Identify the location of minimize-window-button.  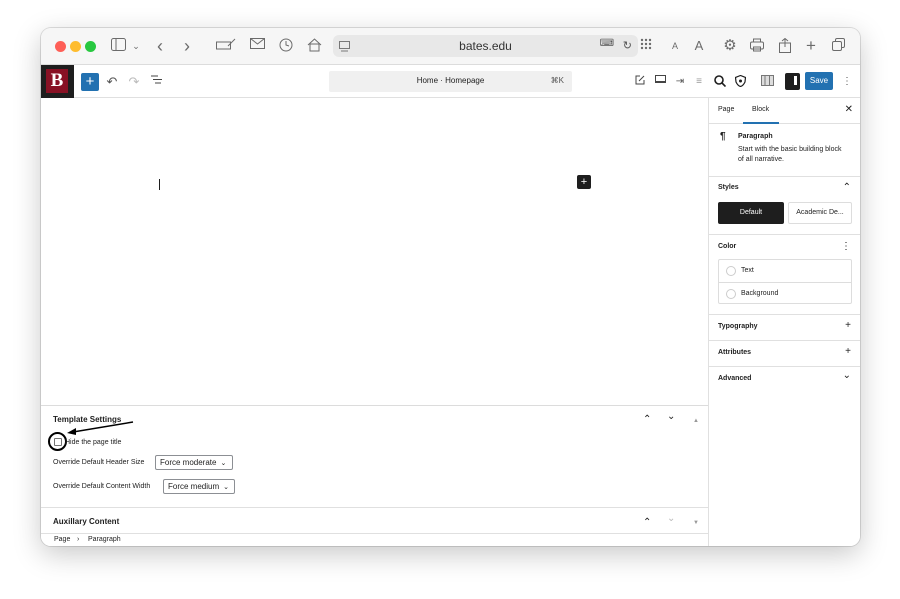
(75, 46).